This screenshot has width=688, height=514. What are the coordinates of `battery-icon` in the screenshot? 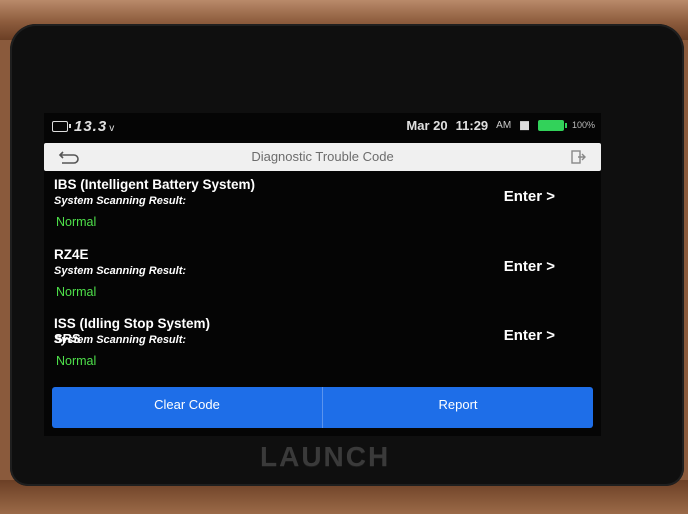 It's located at (552, 125).